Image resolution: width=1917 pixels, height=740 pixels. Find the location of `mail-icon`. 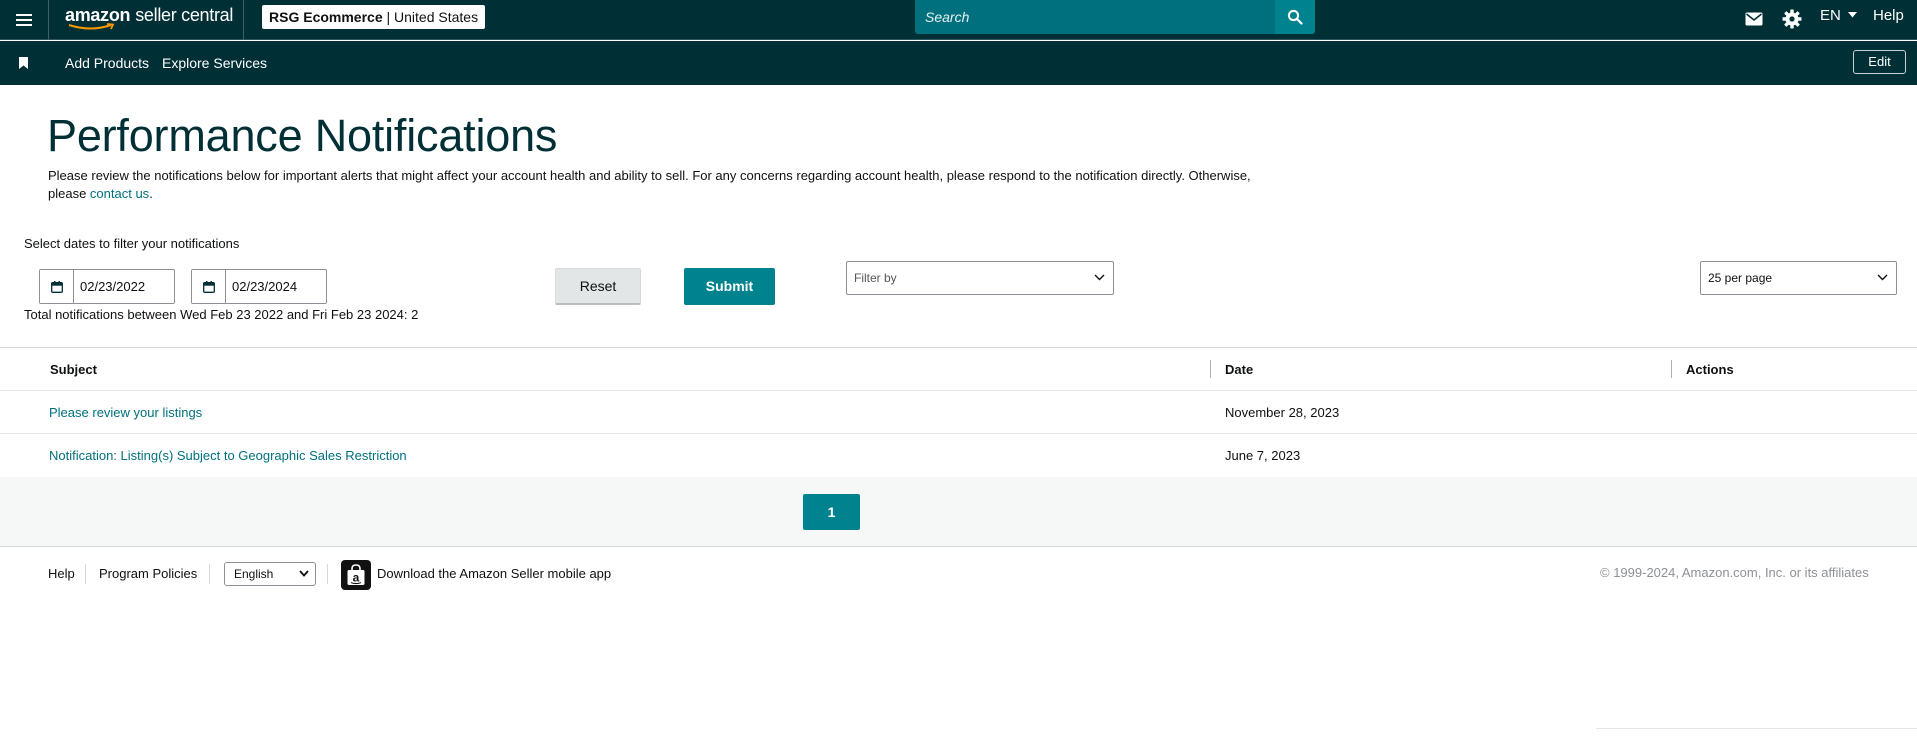

mail-icon is located at coordinates (1754, 19).